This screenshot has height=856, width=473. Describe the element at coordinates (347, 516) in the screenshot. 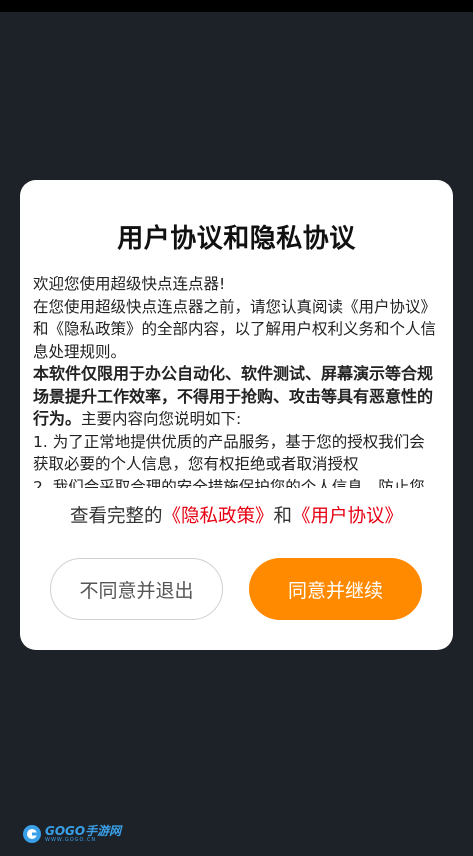

I see `user-agreement-link: 《用户协议》` at that location.